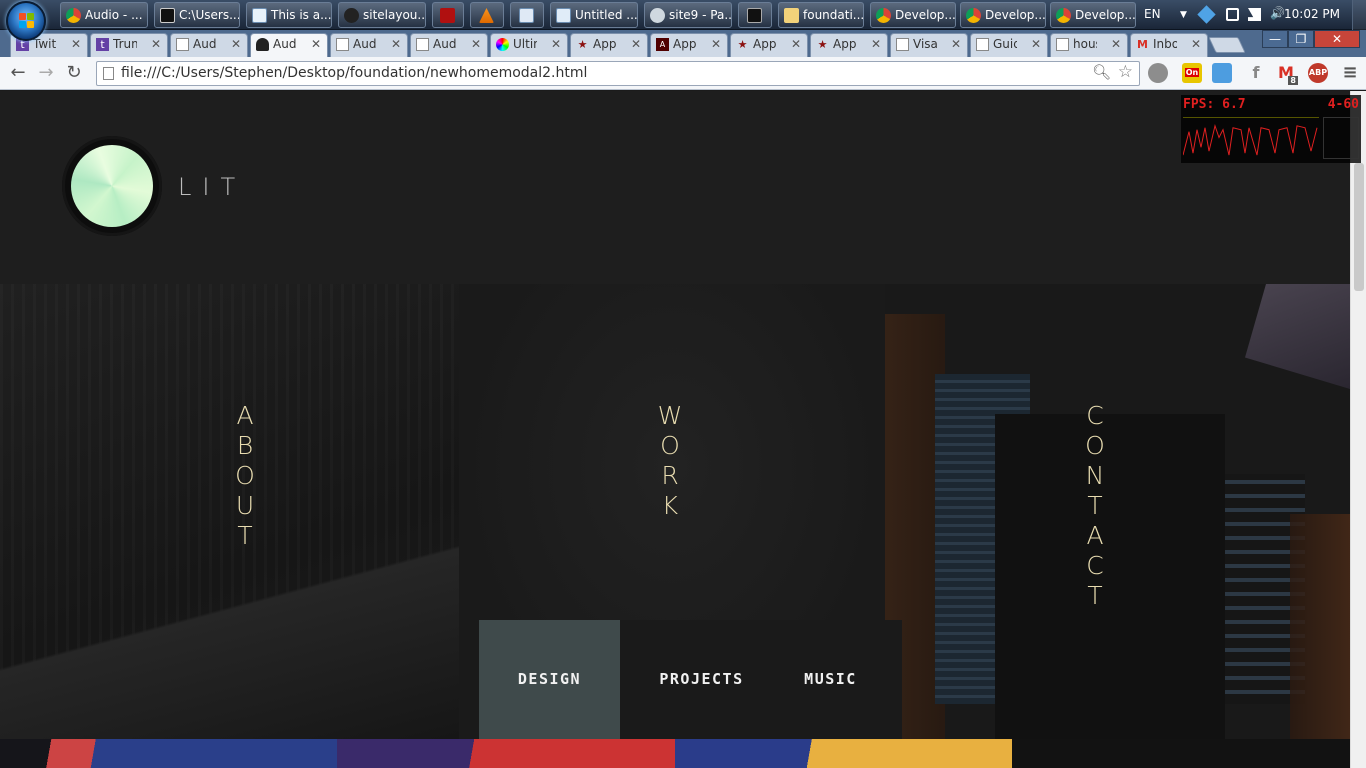 This screenshot has height=768, width=1366. Describe the element at coordinates (46, 73) in the screenshot. I see `forward-icon: →` at that location.